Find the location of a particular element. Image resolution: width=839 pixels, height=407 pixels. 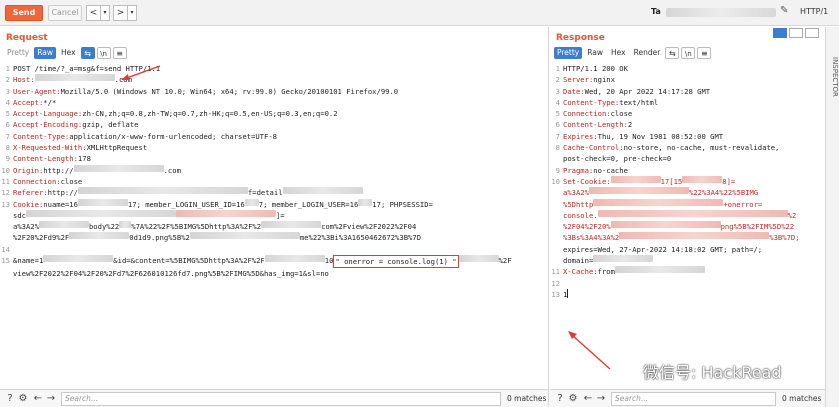

tab-render: Render is located at coordinates (647, 53).